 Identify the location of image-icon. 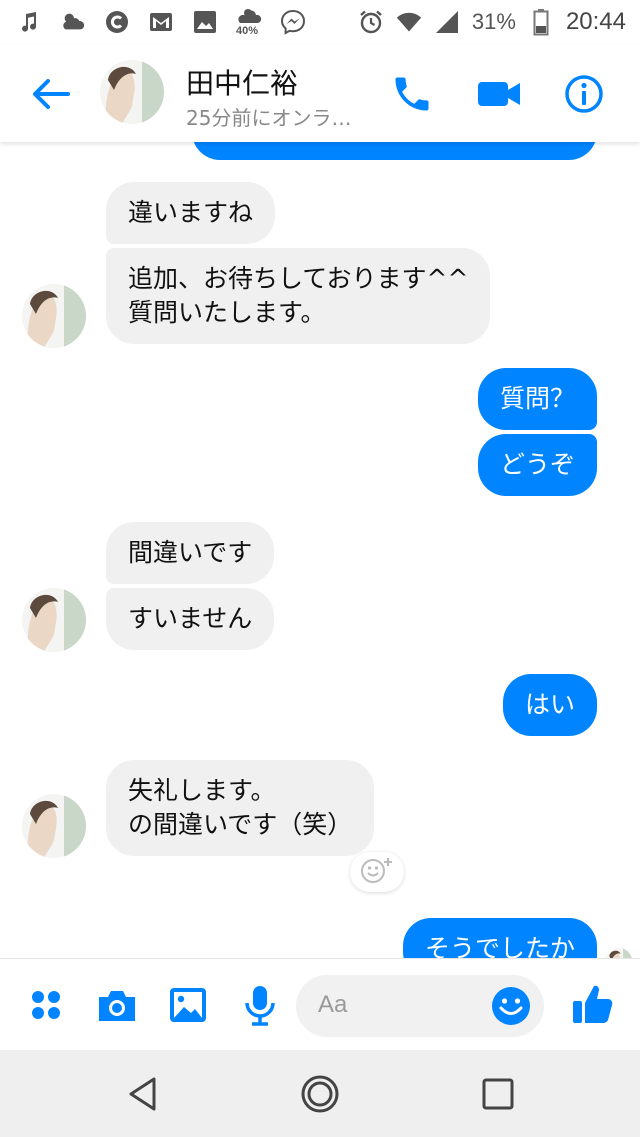
(188, 1005).